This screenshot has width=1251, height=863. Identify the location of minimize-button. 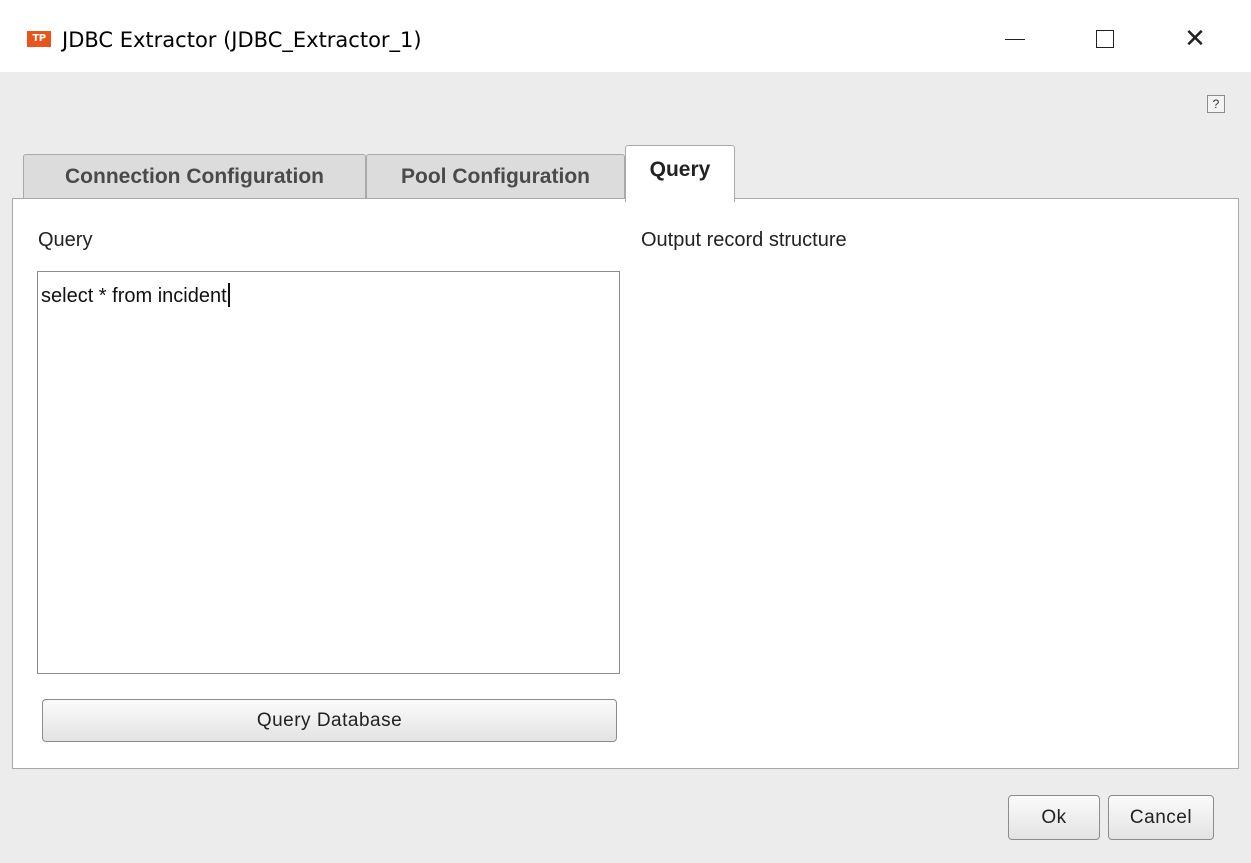
(1015, 39).